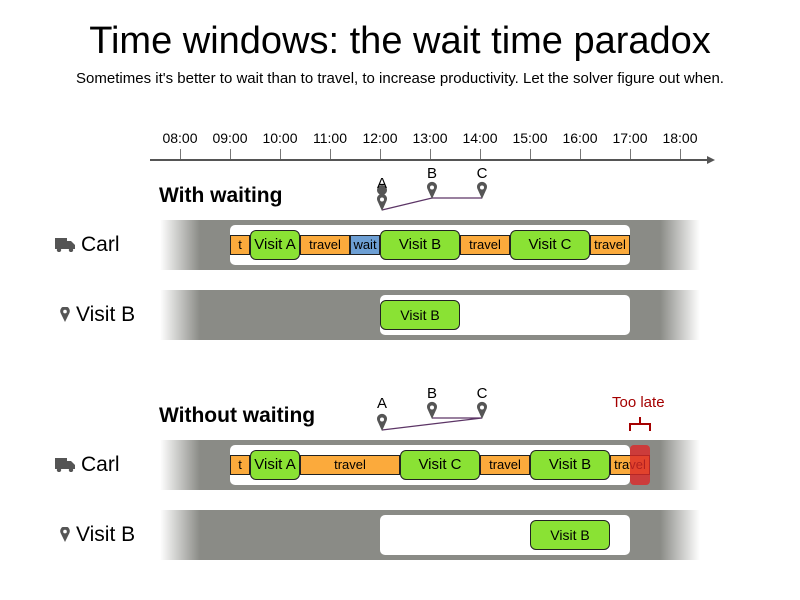 The height and width of the screenshot is (600, 800). Describe the element at coordinates (530, 138) in the screenshot. I see `tick-label: 15:00` at that location.